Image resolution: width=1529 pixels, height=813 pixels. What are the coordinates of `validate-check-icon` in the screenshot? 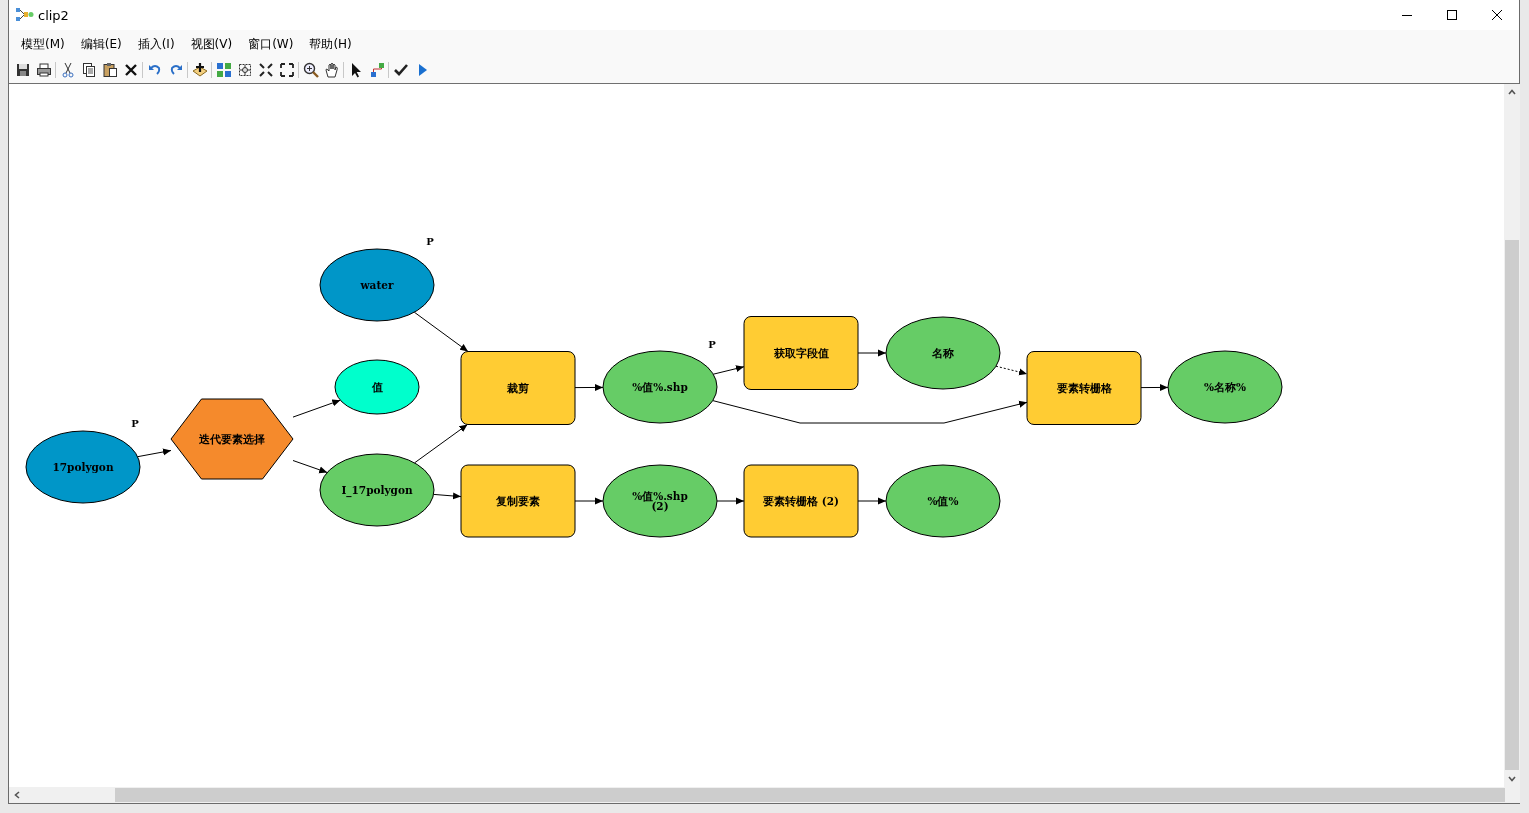 It's located at (400, 70).